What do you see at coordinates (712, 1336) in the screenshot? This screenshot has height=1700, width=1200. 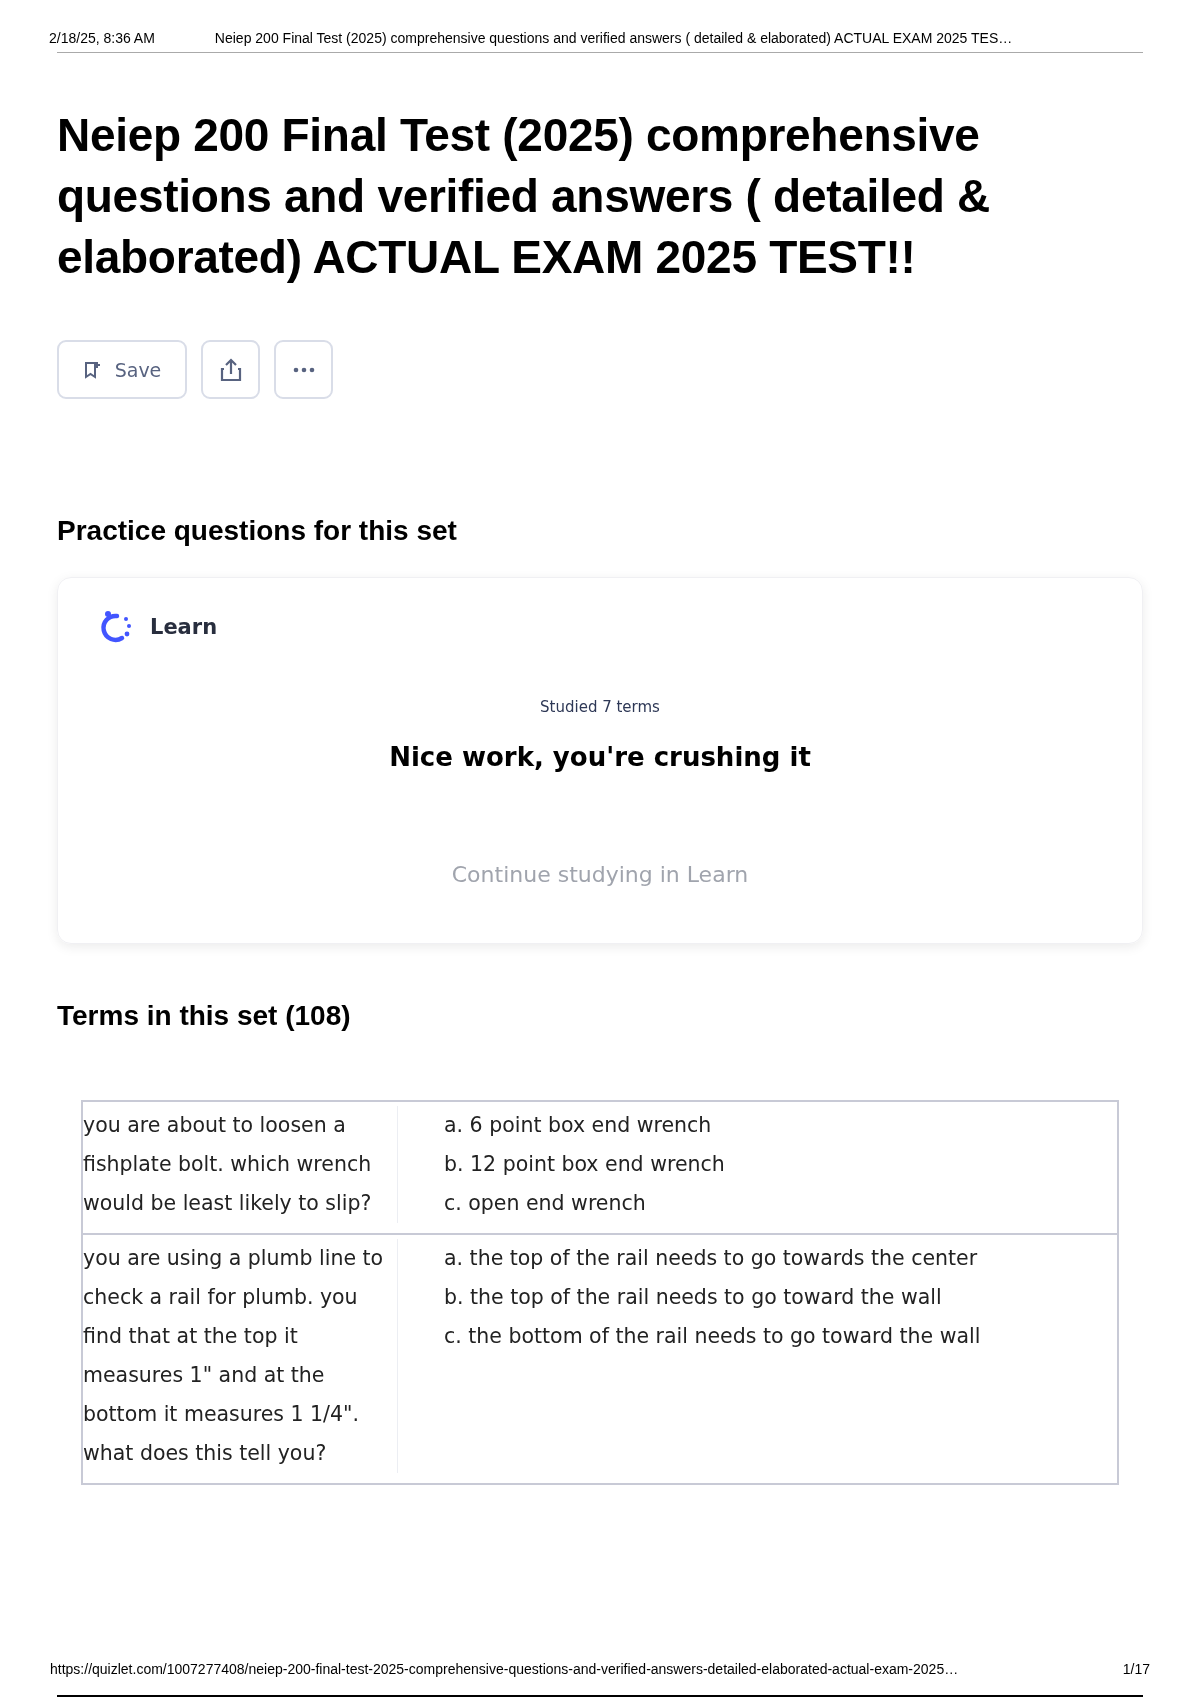 I see `answer-option: c. the bottom of the rail needs to go toward the wall` at bounding box center [712, 1336].